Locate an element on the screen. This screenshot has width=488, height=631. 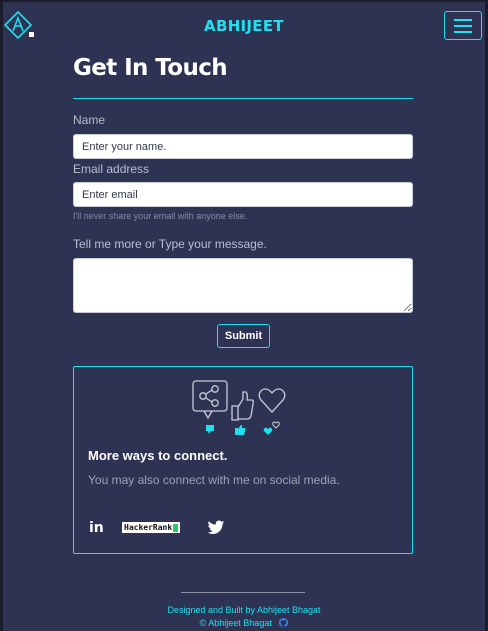
brand-title: ABHIJEET is located at coordinates (244, 26).